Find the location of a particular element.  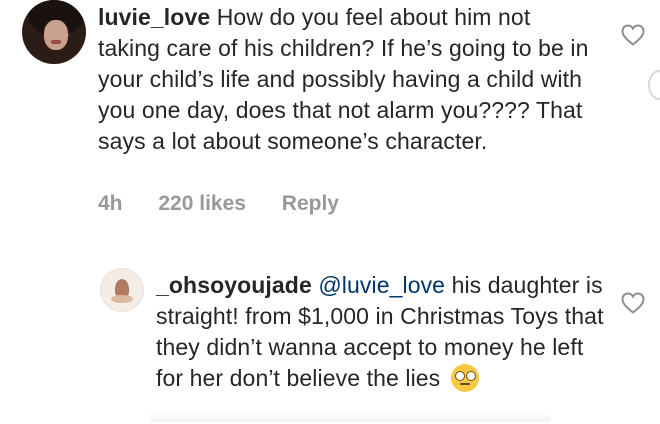

side-scroll-indicator is located at coordinates (654, 85).